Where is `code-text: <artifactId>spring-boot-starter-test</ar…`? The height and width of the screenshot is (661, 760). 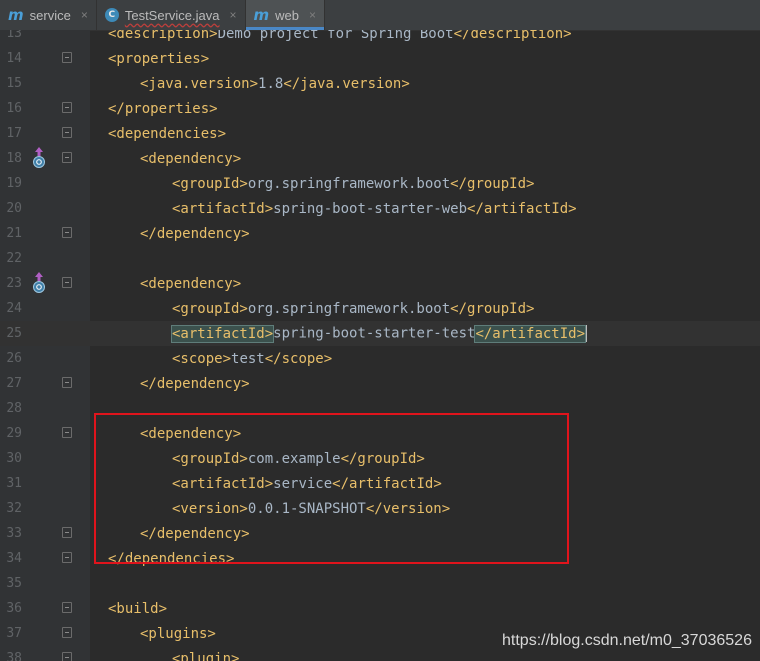 code-text: <artifactId>spring-boot-starter-test</ar… is located at coordinates (379, 333).